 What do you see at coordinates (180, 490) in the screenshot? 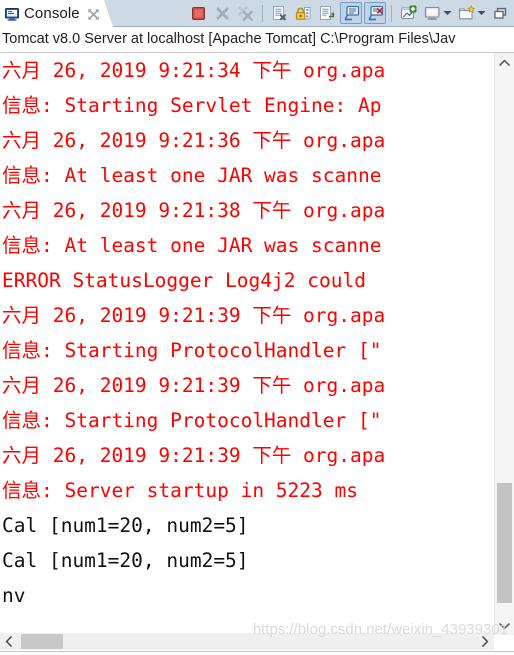
I see `console-log-line: 信息: Server startup in 5223 ms` at bounding box center [180, 490].